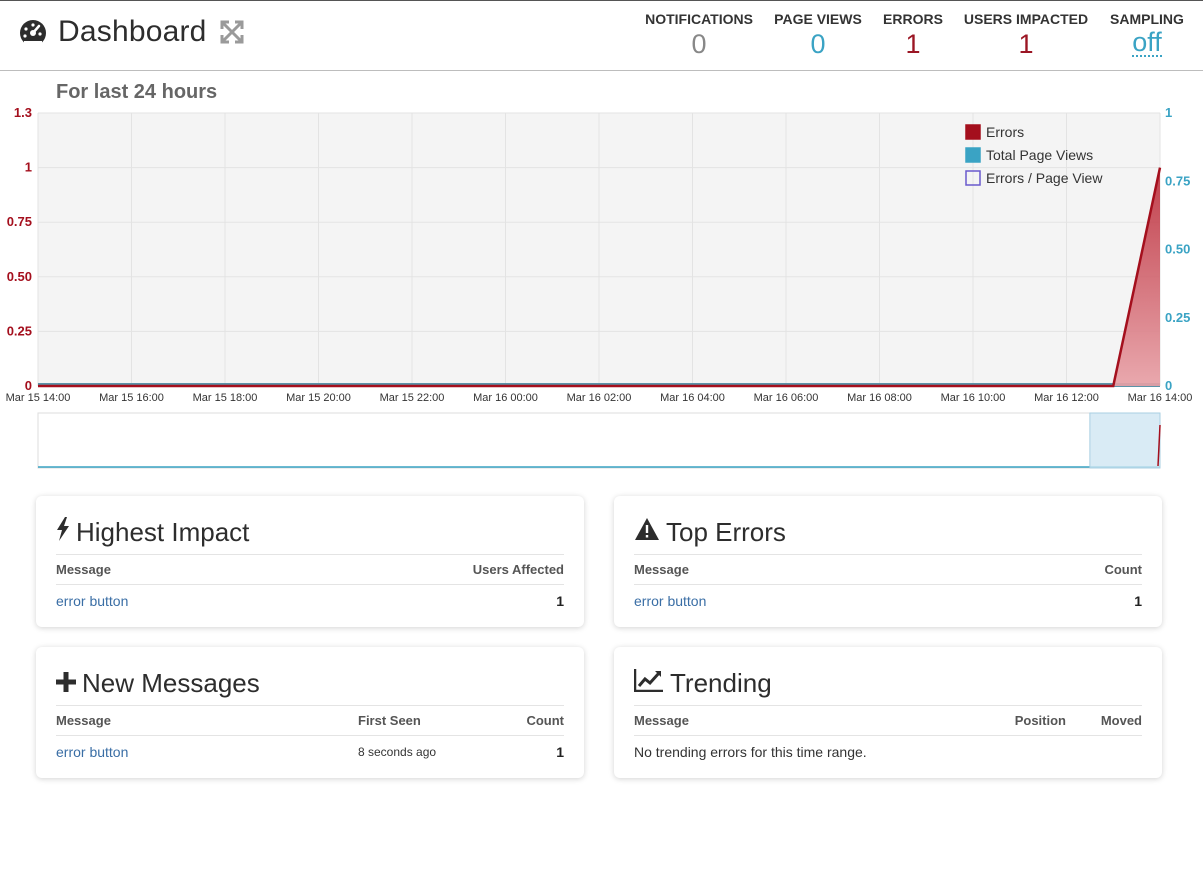 Image resolution: width=1203 pixels, height=881 pixels. Describe the element at coordinates (888, 720) in the screenshot. I see `table-header: Message Position Moved` at that location.